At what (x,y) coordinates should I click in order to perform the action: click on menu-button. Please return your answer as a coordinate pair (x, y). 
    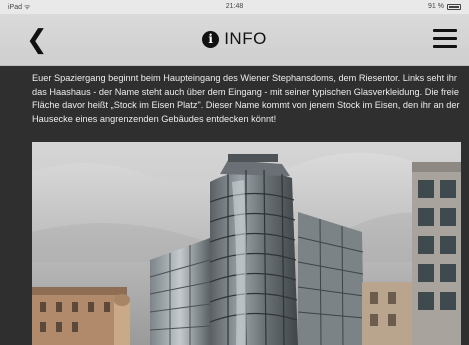
    Looking at the image, I should click on (445, 40).